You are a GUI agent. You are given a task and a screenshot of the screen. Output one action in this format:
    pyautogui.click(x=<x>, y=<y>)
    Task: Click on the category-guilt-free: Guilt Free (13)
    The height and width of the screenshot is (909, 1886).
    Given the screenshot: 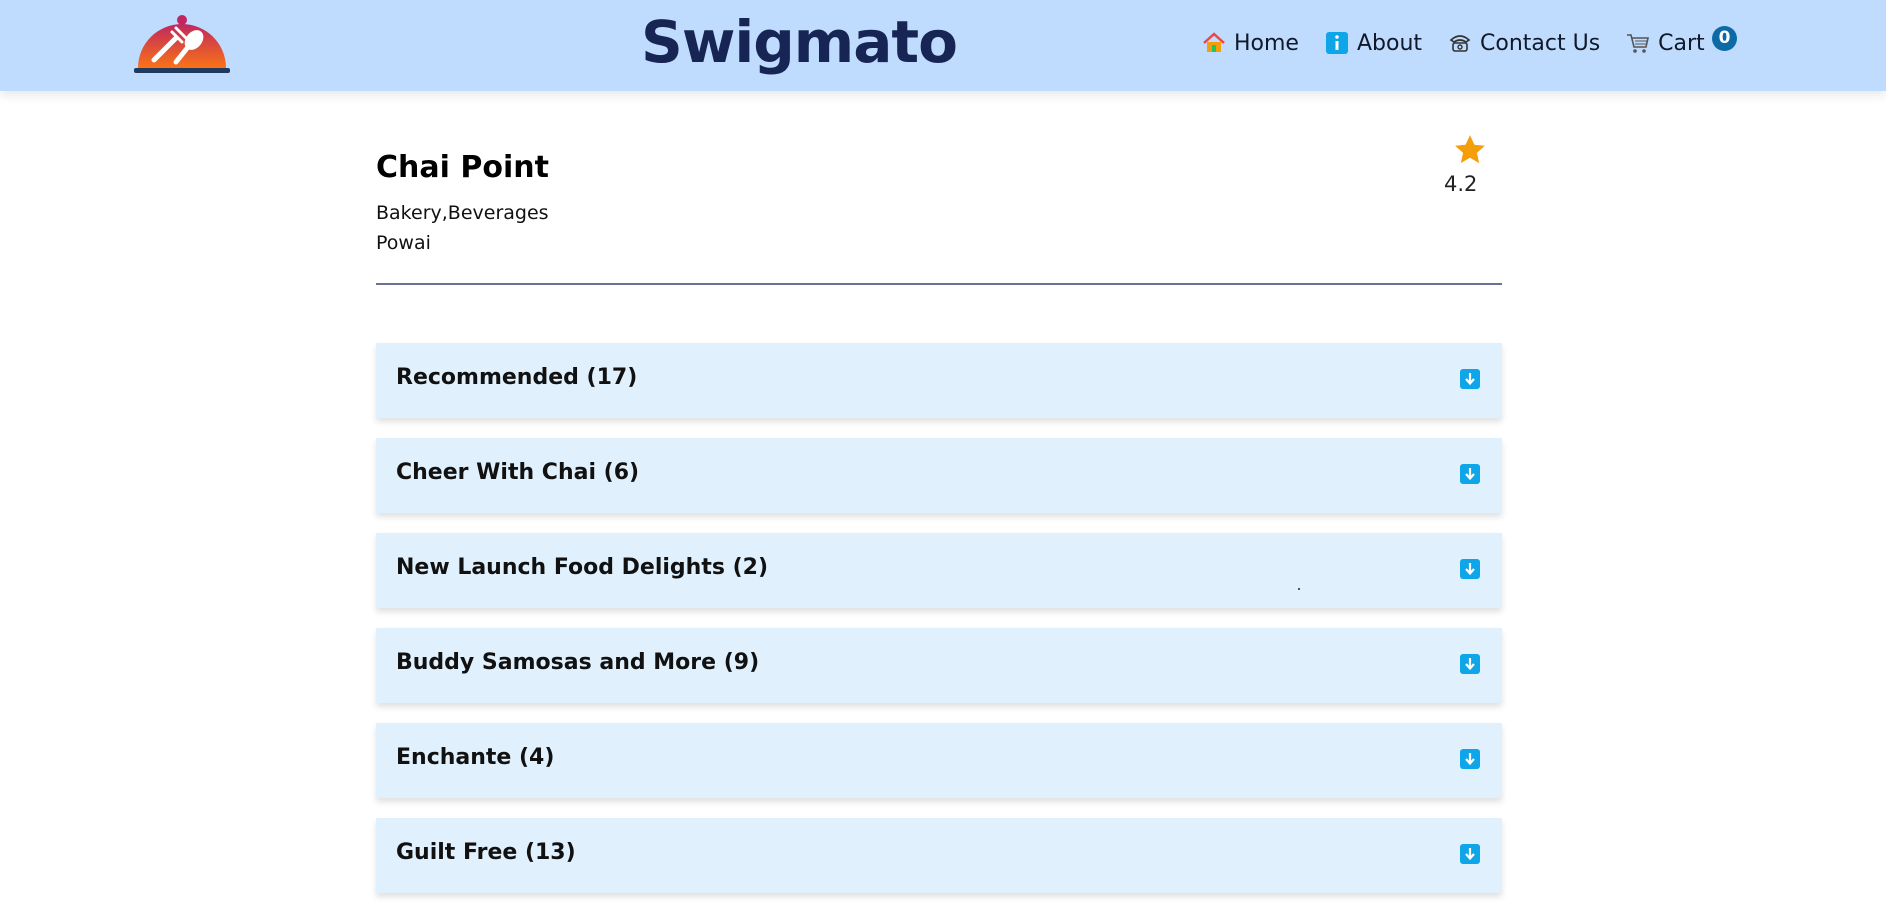 What is the action you would take?
    pyautogui.click(x=939, y=855)
    